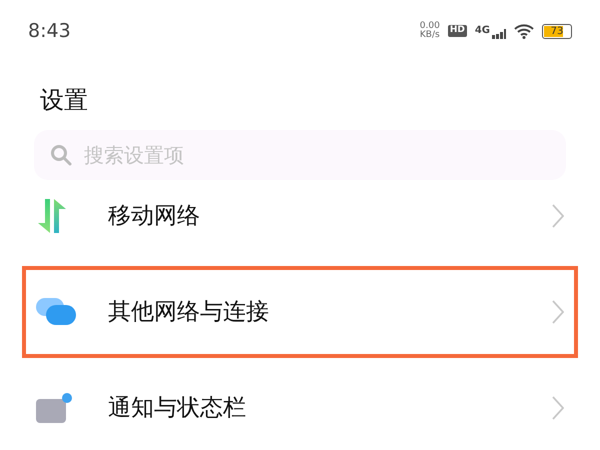 The height and width of the screenshot is (450, 600). What do you see at coordinates (300, 155) in the screenshot?
I see `search-field: 搜索设置项` at bounding box center [300, 155].